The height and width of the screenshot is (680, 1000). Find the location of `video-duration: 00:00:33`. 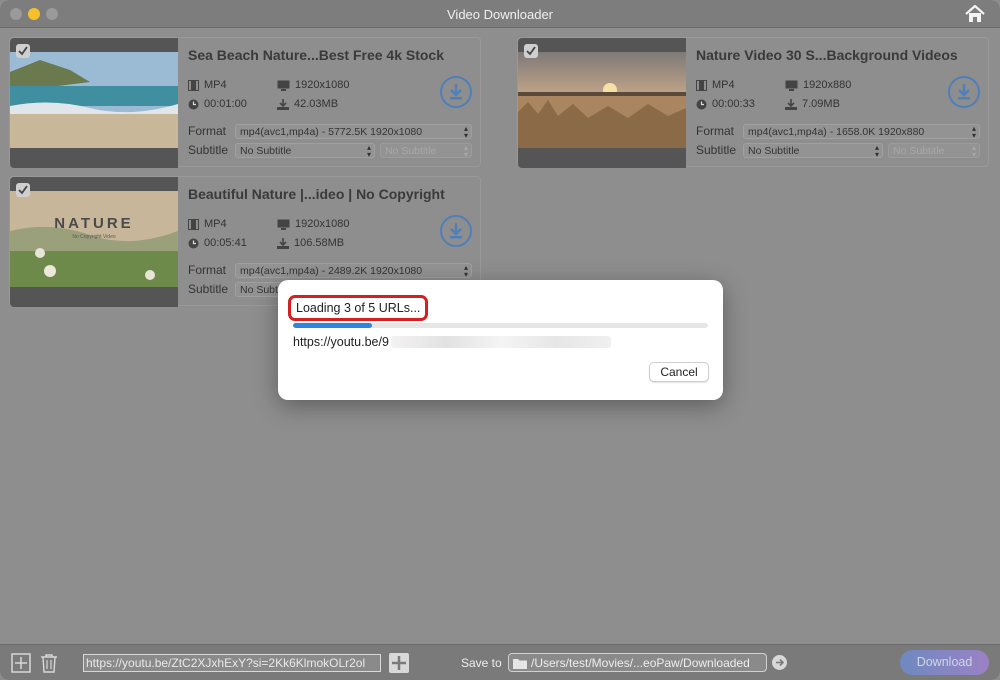

video-duration: 00:00:33 is located at coordinates (733, 104).